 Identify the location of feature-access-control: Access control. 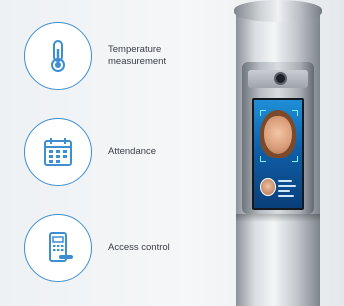
(120, 249).